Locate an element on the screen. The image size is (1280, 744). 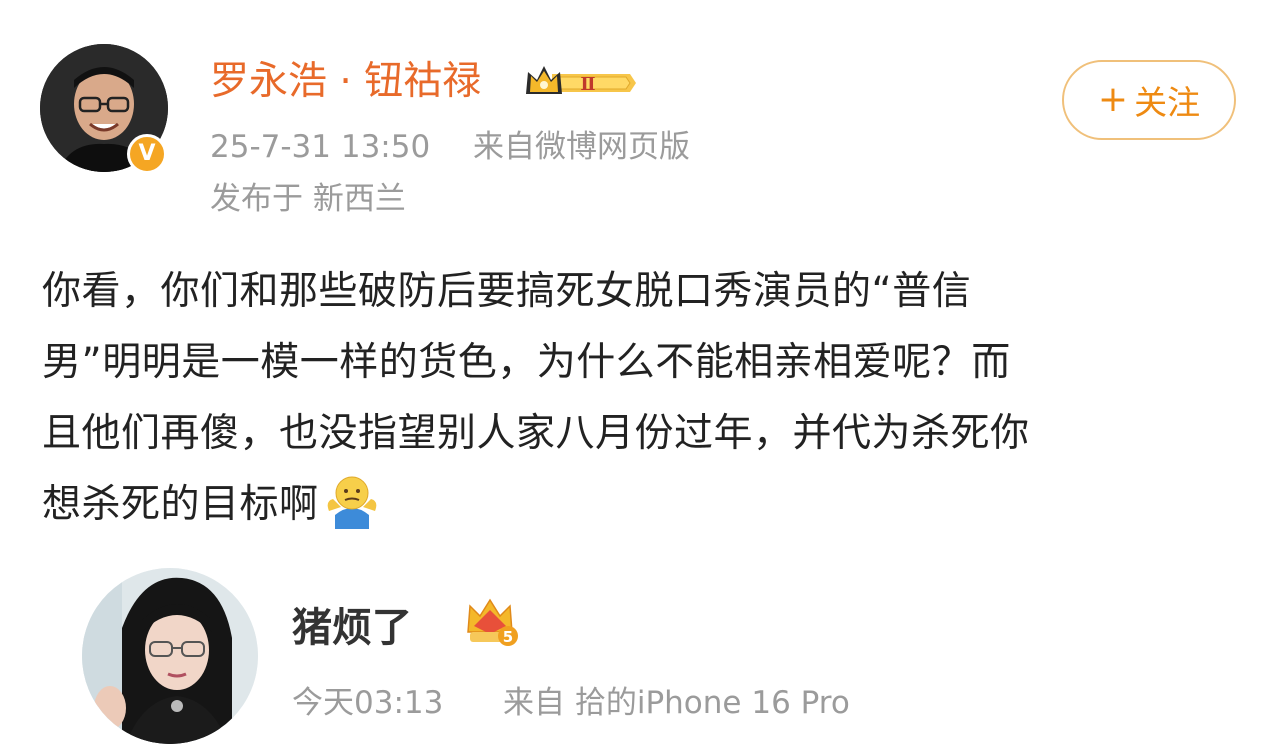
plus-icon: + is located at coordinates (1113, 99).